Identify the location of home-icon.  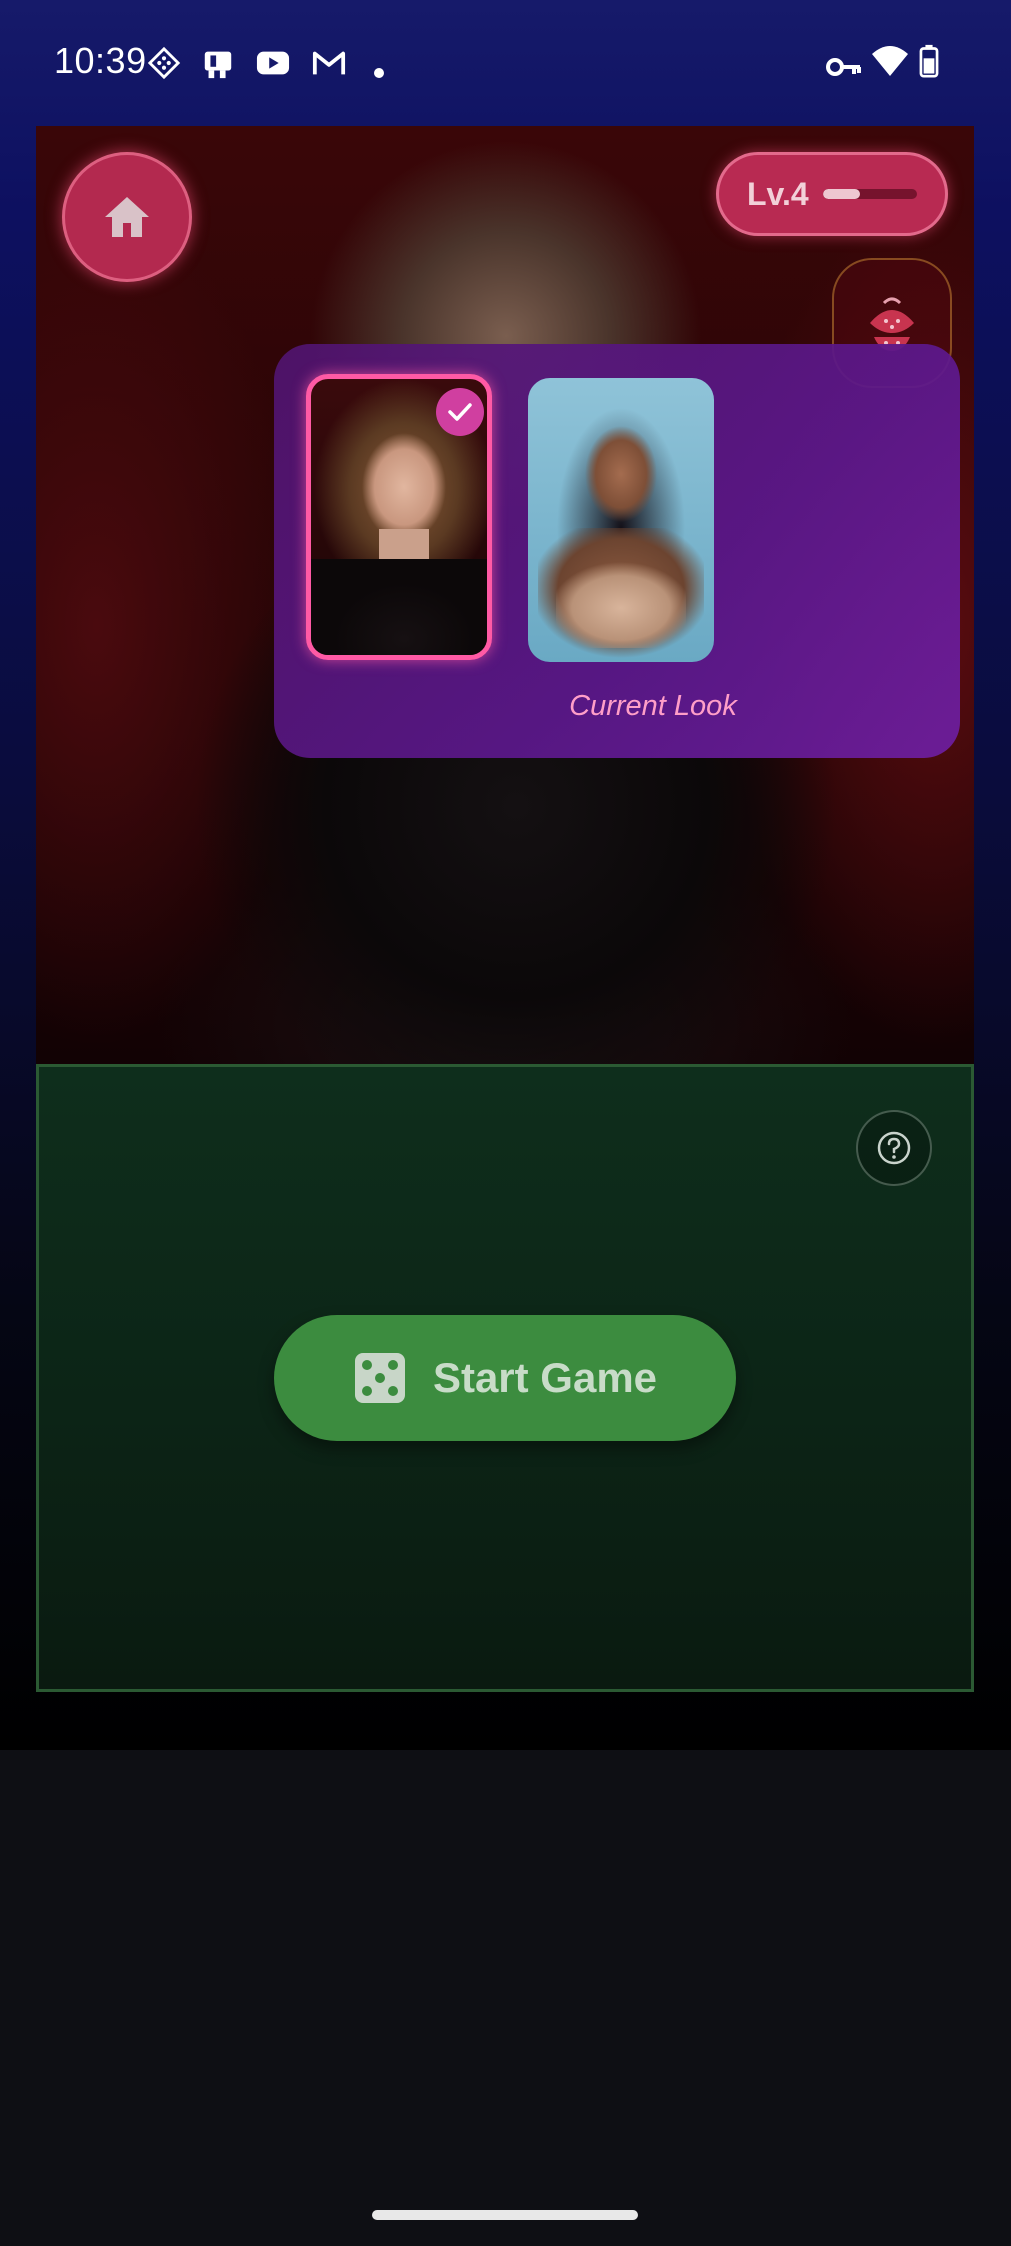
(127, 217).